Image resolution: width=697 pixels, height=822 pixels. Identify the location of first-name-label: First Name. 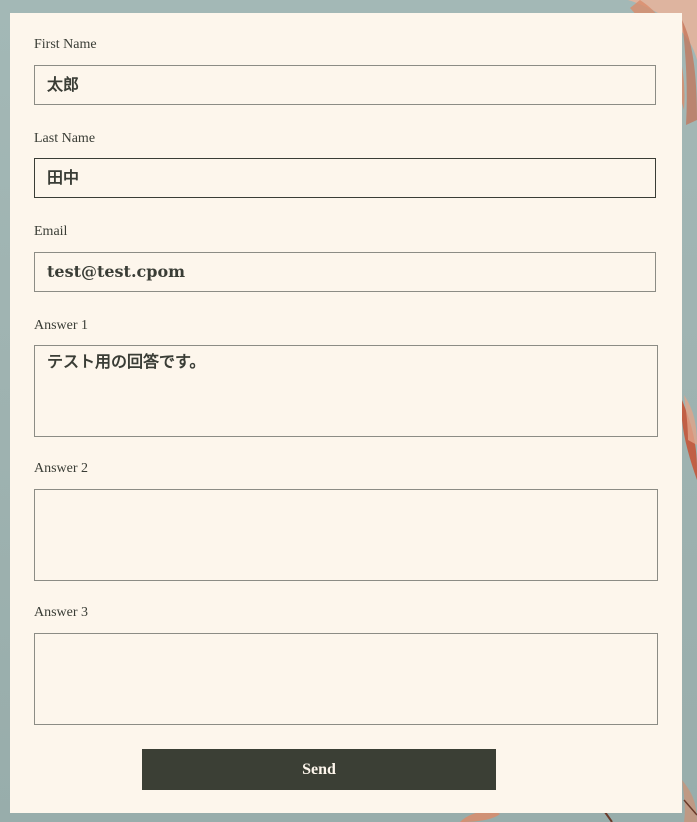
(65, 44).